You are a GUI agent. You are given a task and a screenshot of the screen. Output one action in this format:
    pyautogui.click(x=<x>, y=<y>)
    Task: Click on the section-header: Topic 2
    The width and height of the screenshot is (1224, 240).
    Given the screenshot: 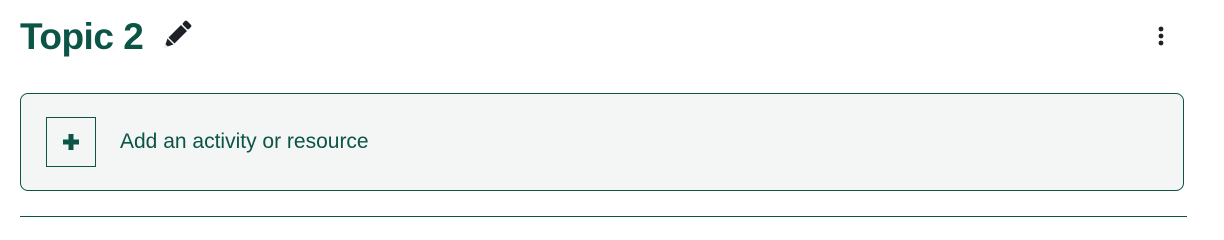 What is the action you would take?
    pyautogui.click(x=107, y=36)
    